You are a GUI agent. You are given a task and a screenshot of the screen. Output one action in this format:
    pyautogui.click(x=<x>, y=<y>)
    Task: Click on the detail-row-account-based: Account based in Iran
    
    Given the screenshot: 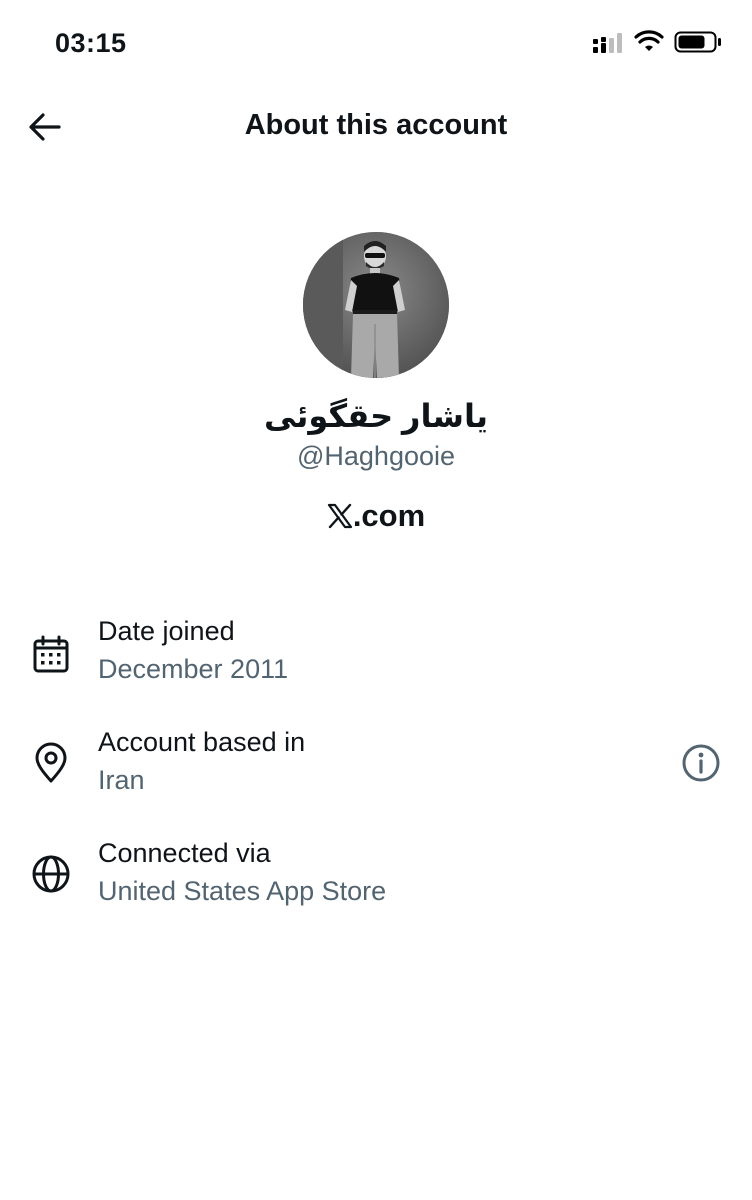 What is the action you would take?
    pyautogui.click(x=376, y=777)
    